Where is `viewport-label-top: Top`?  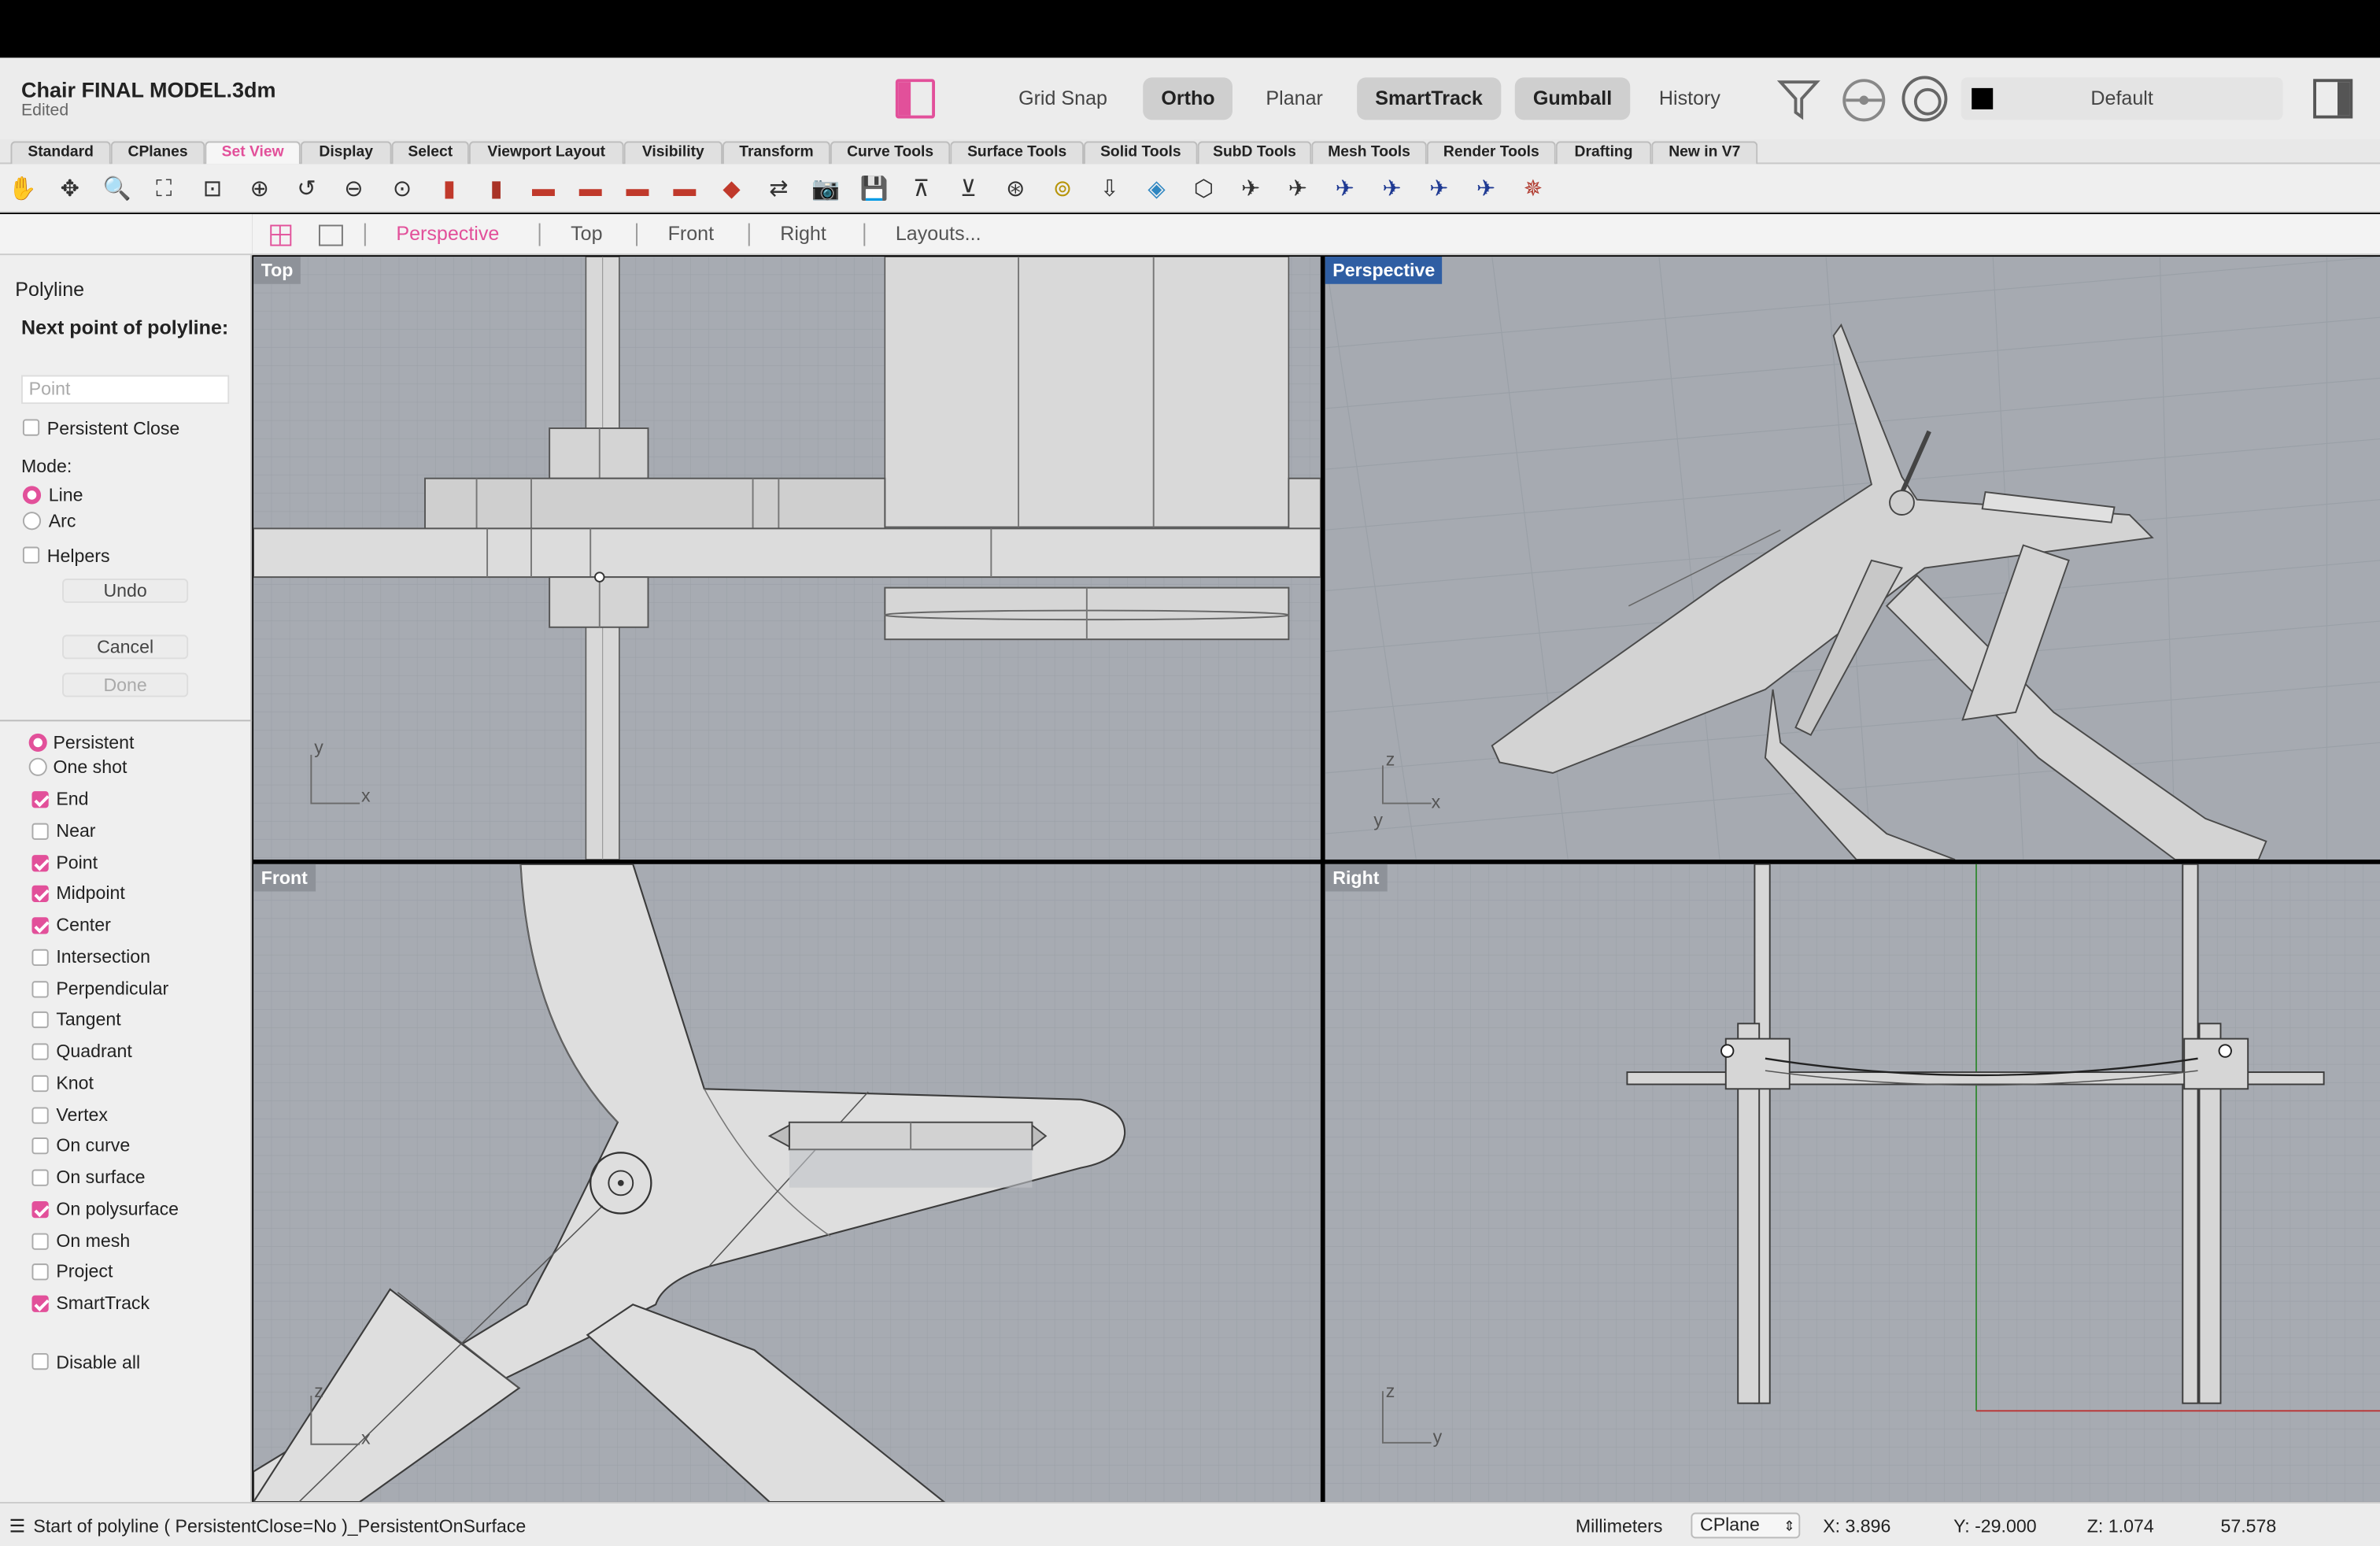 viewport-label-top: Top is located at coordinates (277, 270).